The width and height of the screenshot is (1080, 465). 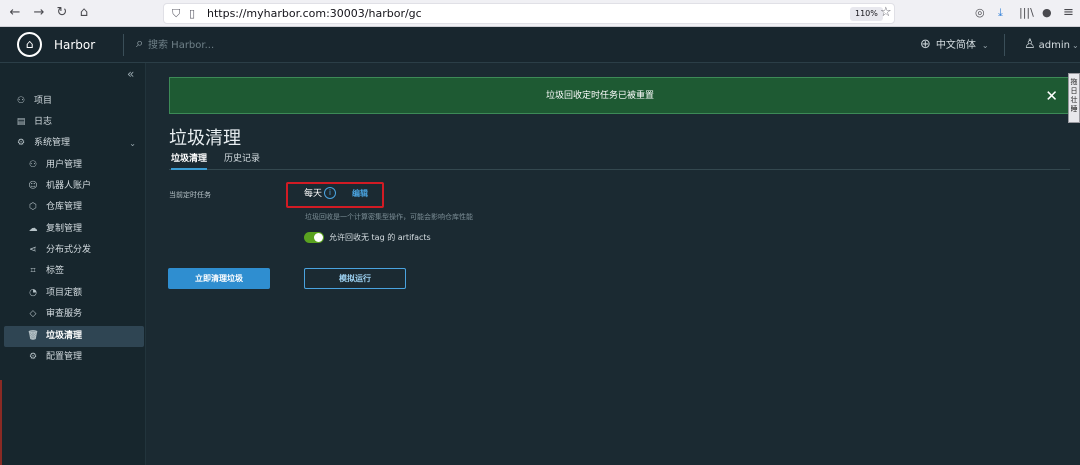 I want to click on collapse-sidebar-icon: «, so click(x=130, y=74).